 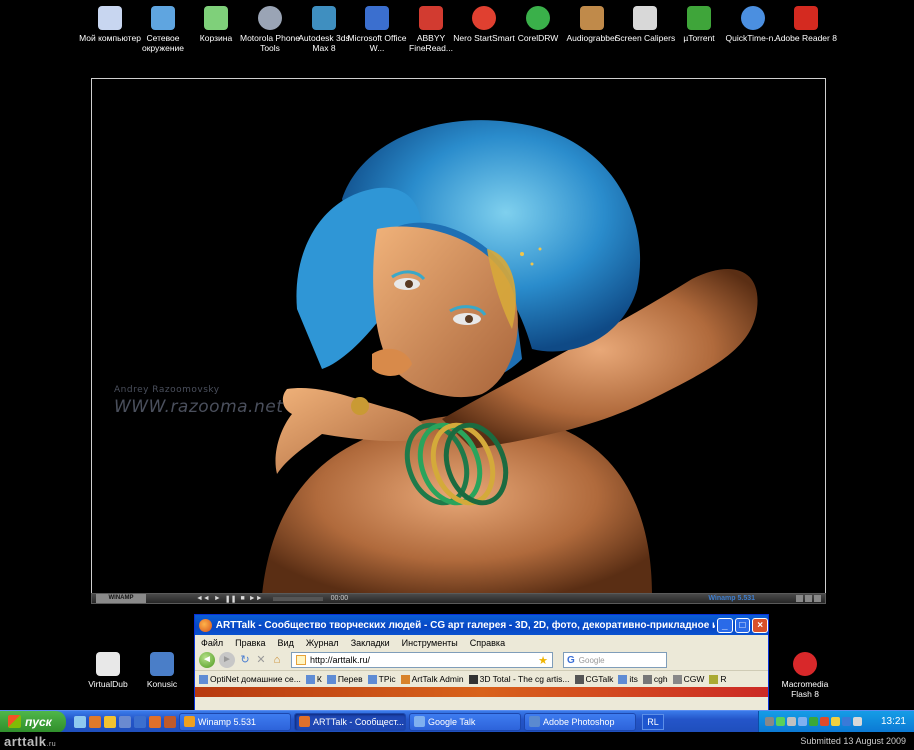 I want to click on bookmark-item: R, so click(x=718, y=679).